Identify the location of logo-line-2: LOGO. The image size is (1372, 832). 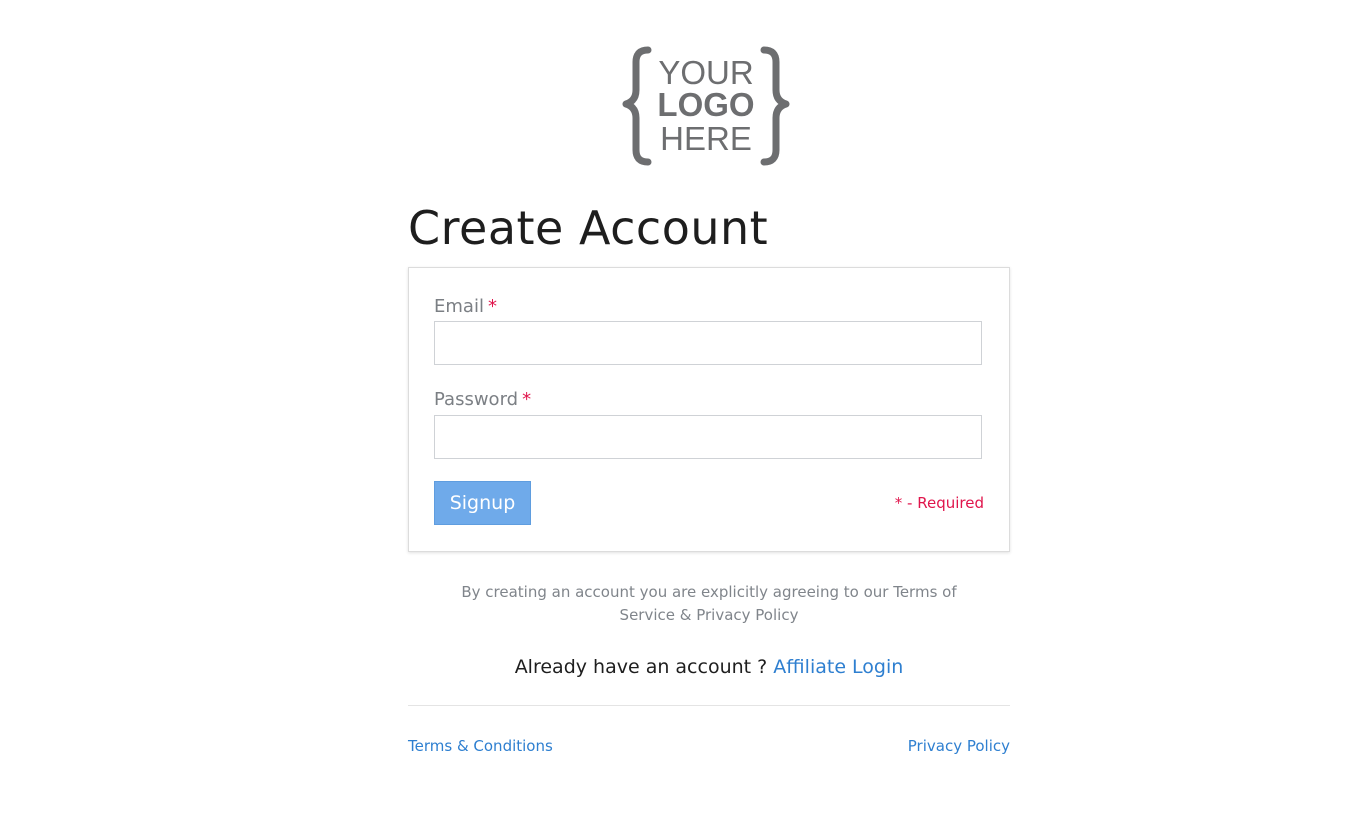
(705, 104).